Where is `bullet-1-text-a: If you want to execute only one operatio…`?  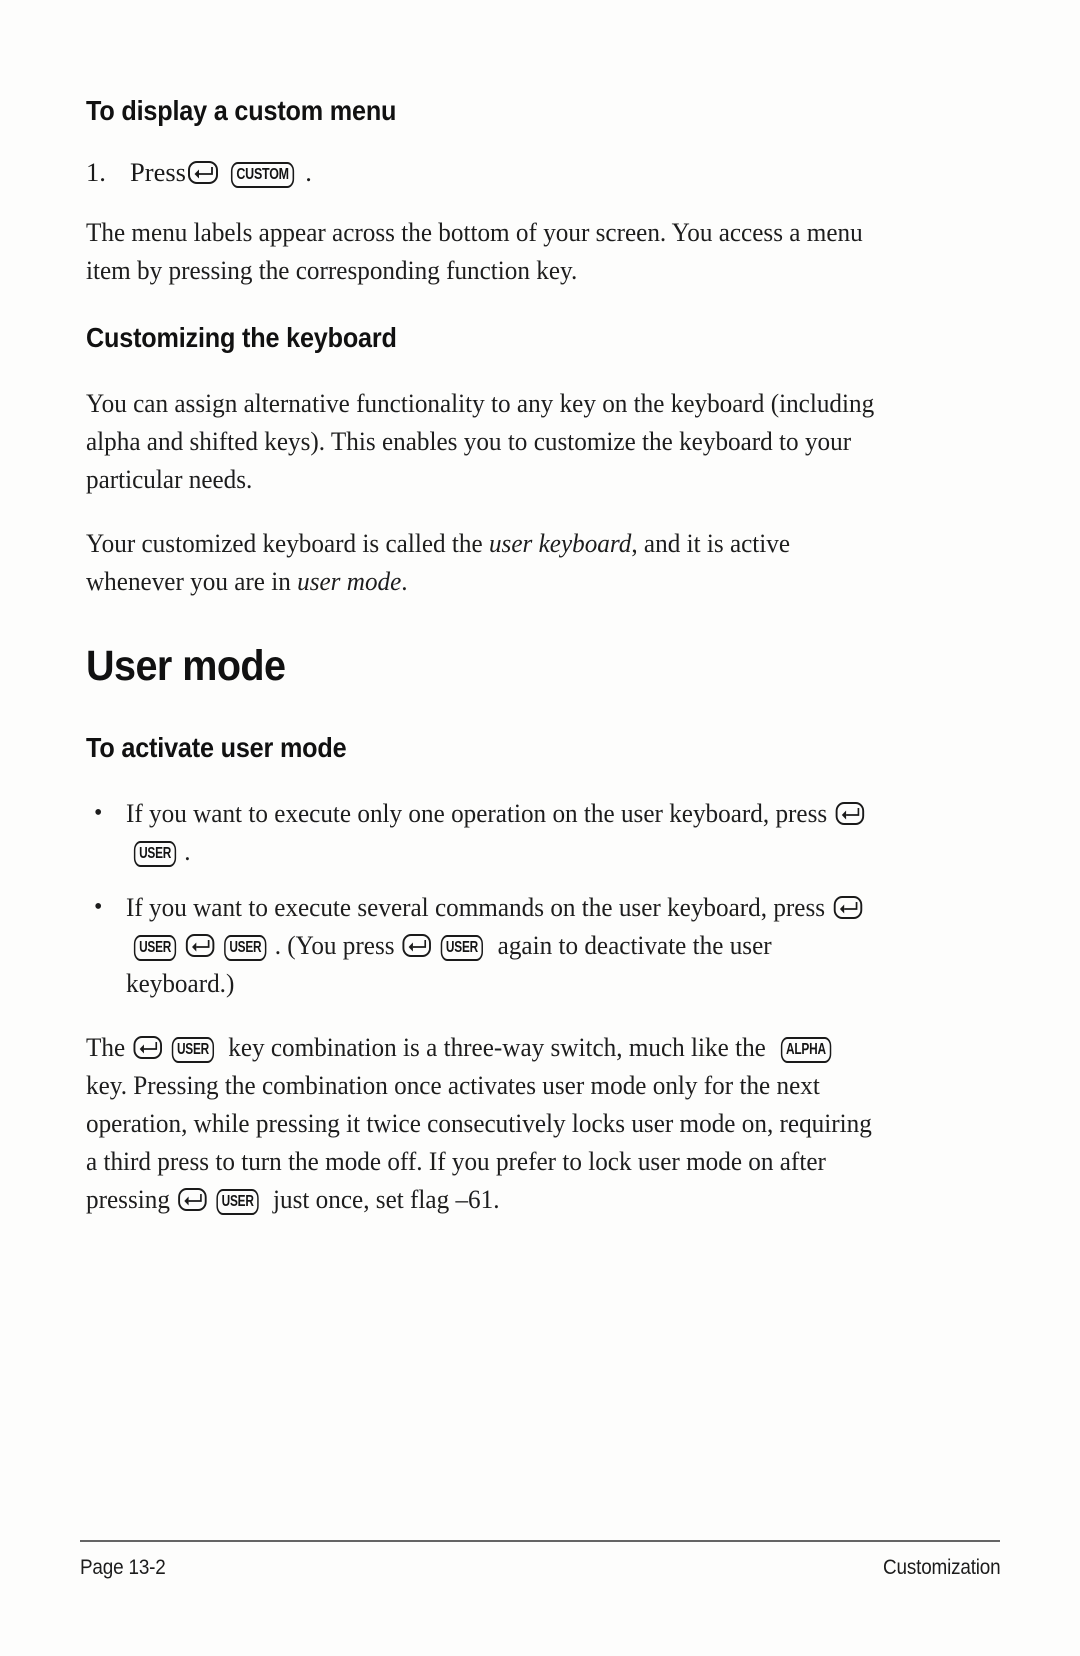
bullet-1-text-a: If you want to execute only one operatio… is located at coordinates (480, 812).